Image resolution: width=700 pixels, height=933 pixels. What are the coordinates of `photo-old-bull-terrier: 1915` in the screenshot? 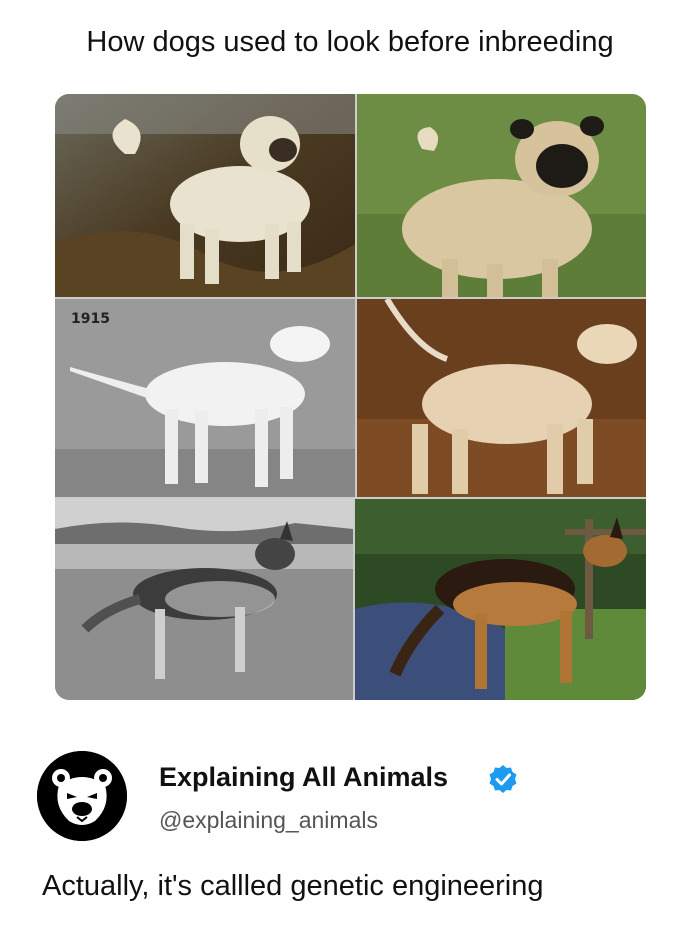 It's located at (205, 398).